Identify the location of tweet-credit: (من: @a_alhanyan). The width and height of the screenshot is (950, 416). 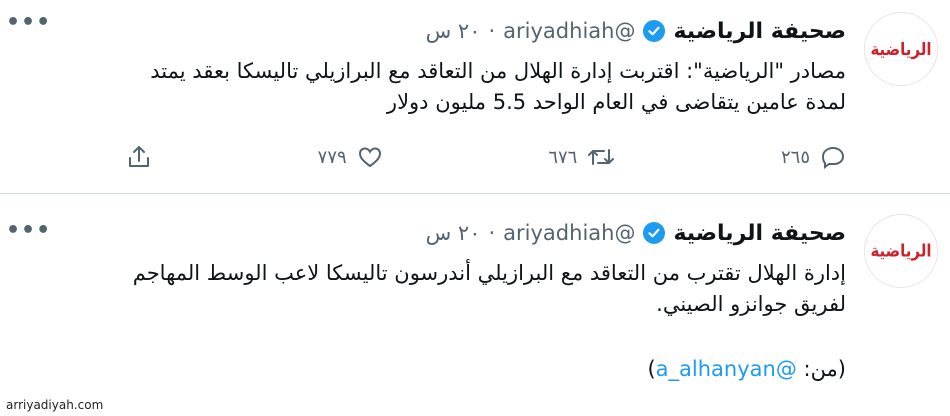
(431, 369).